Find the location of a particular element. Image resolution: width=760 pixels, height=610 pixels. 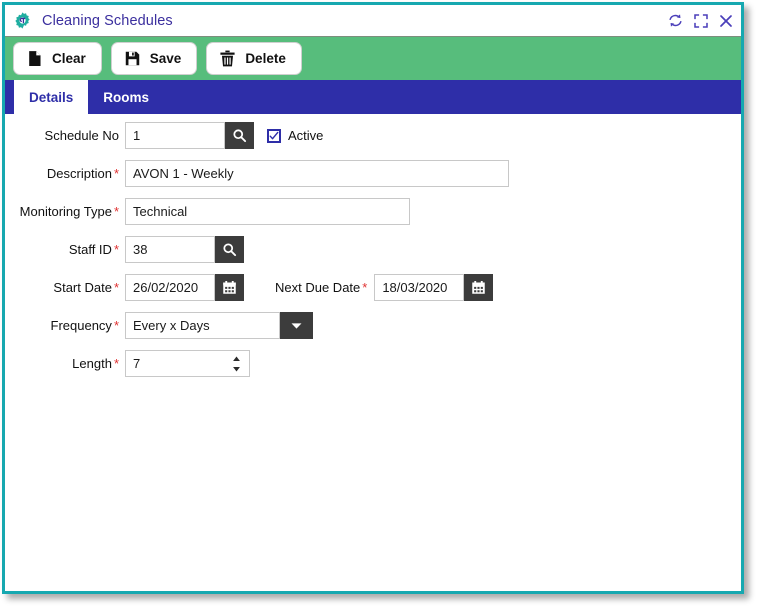

frequency-dropdown-button is located at coordinates (296, 325).